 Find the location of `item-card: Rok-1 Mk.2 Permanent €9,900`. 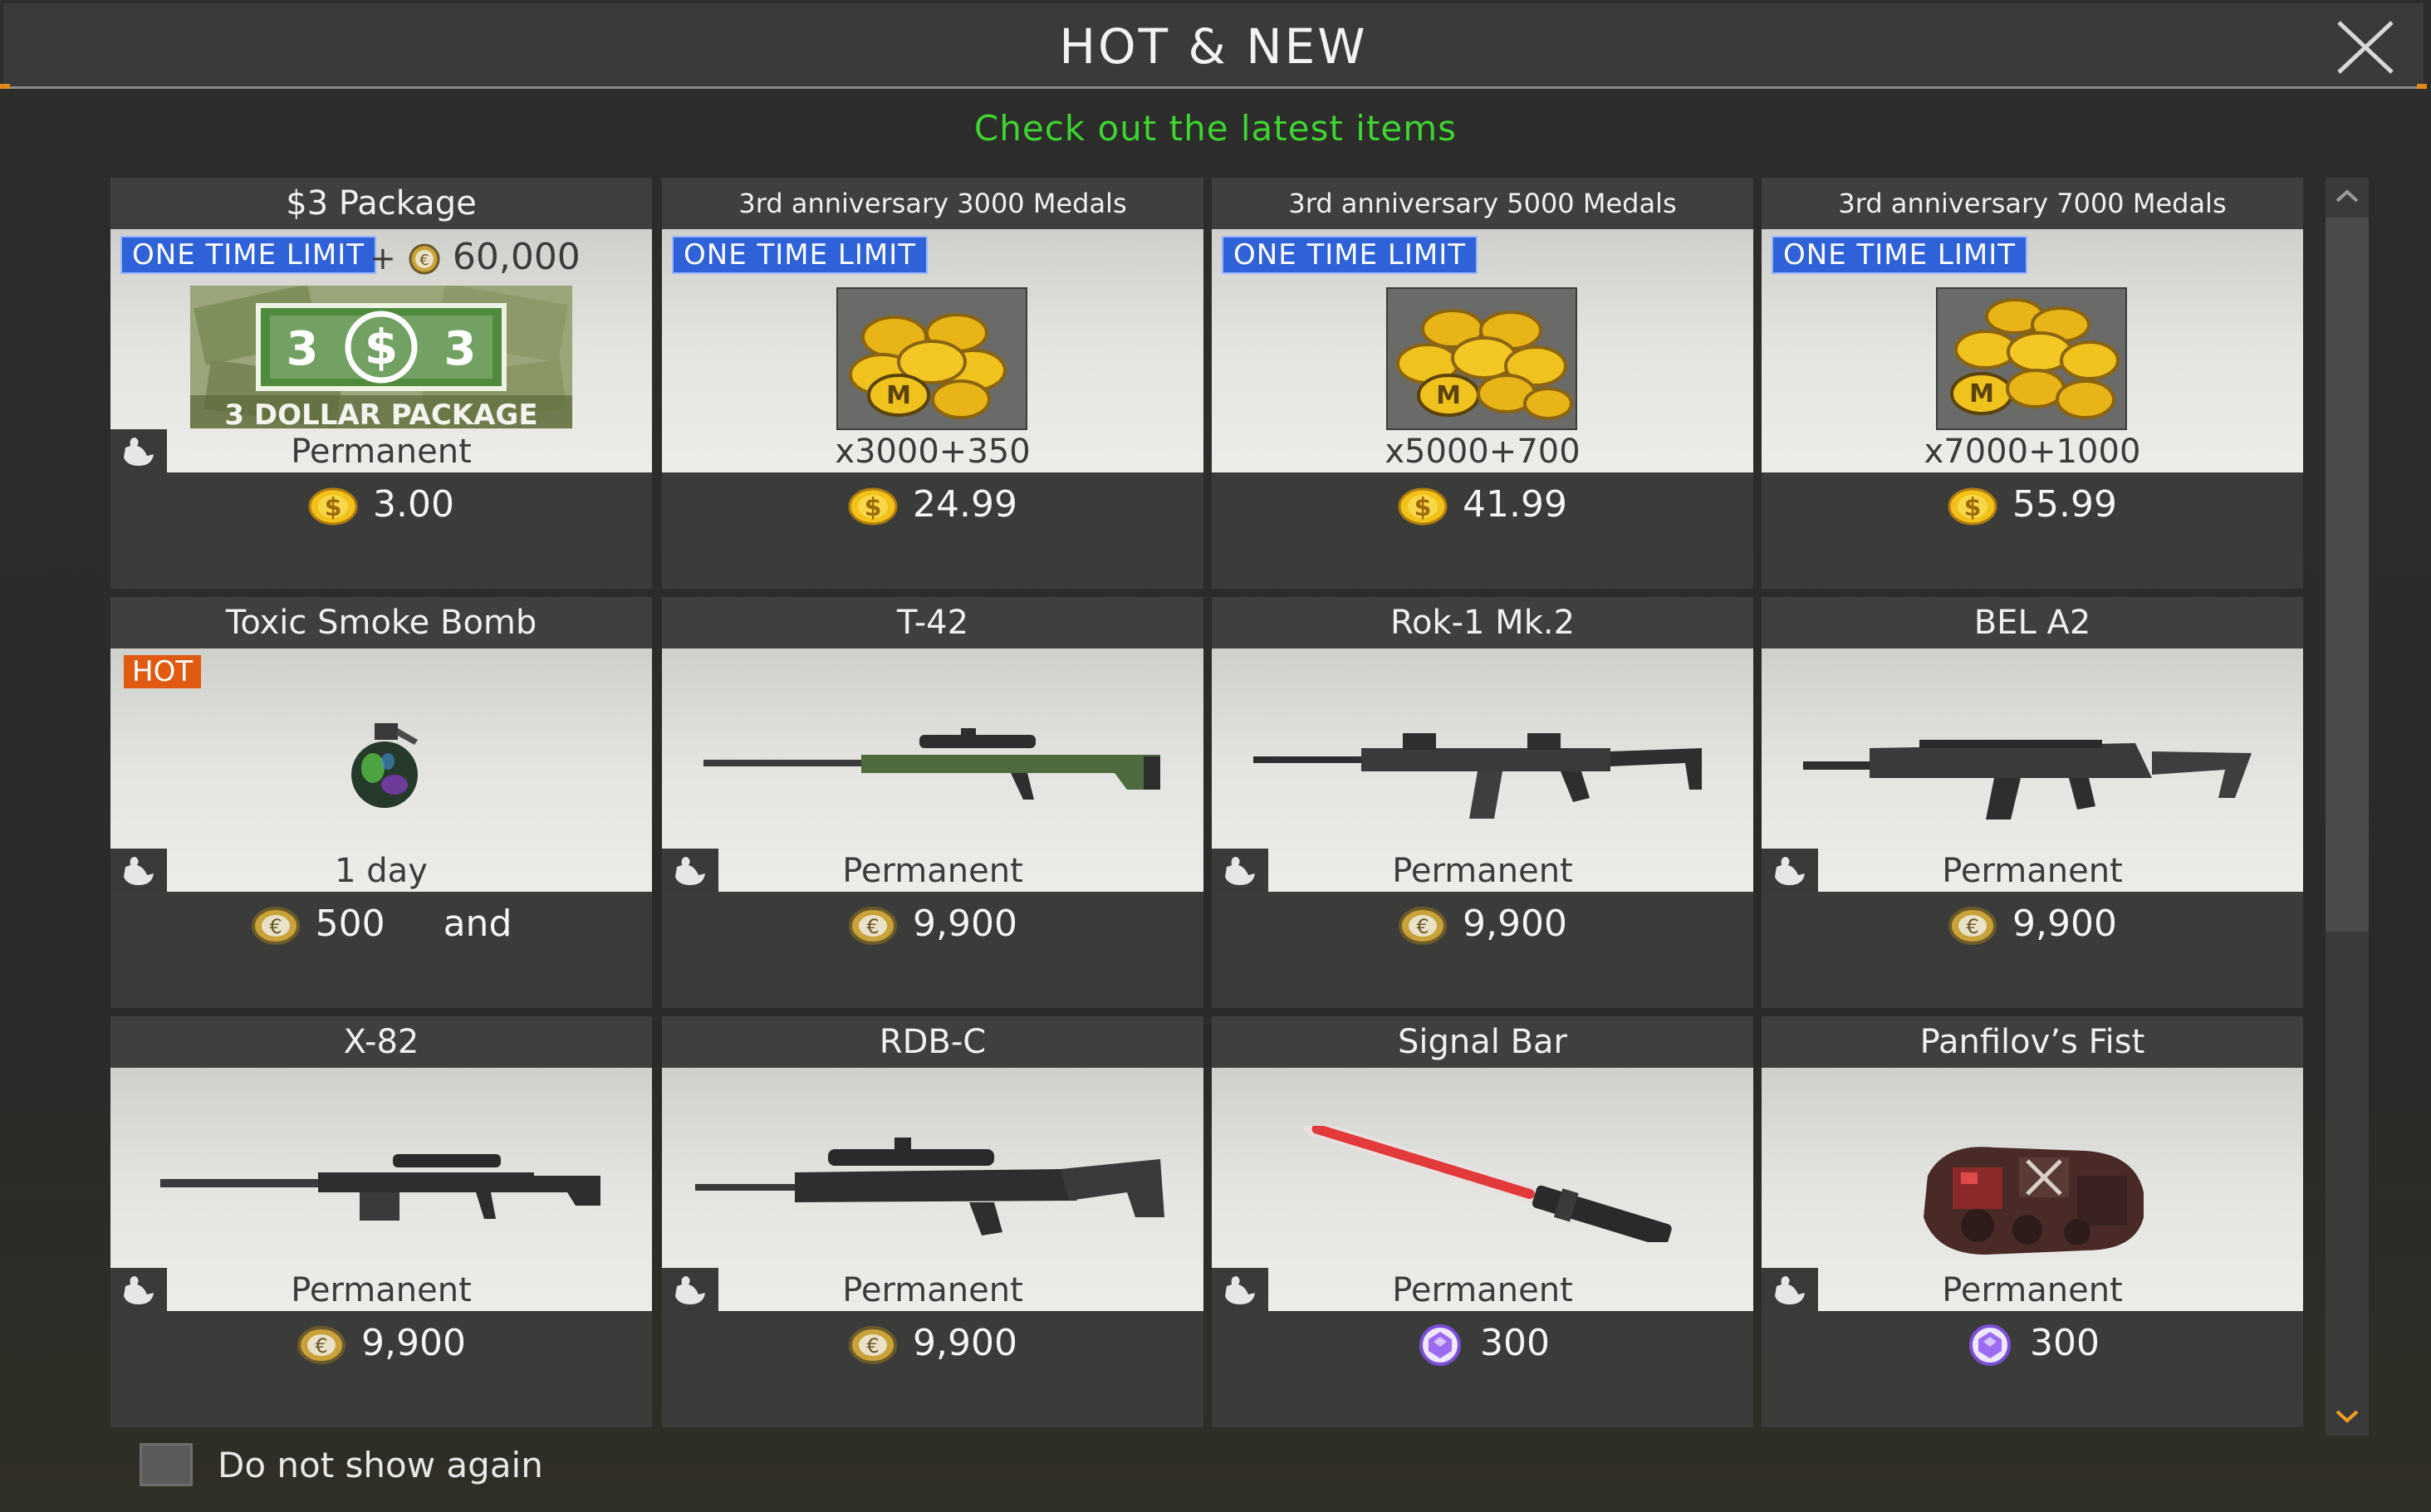

item-card: Rok-1 Mk.2 Permanent €9,900 is located at coordinates (1482, 802).